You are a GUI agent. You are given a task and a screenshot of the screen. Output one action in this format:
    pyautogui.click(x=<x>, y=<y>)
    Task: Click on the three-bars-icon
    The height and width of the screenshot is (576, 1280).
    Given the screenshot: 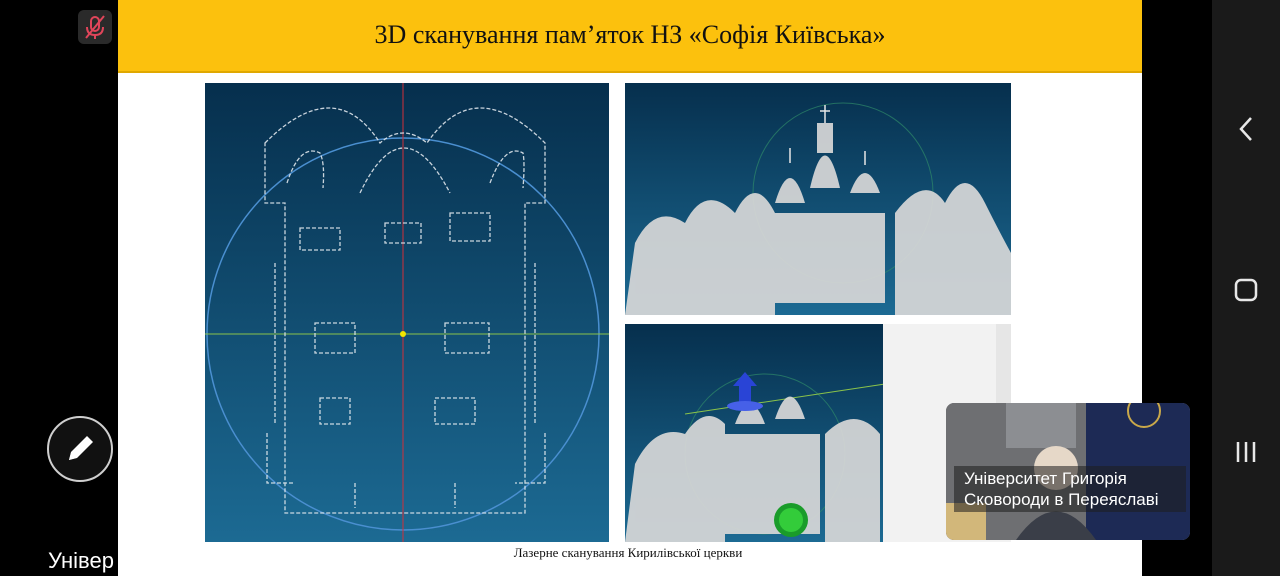 What is the action you would take?
    pyautogui.click(x=1246, y=452)
    